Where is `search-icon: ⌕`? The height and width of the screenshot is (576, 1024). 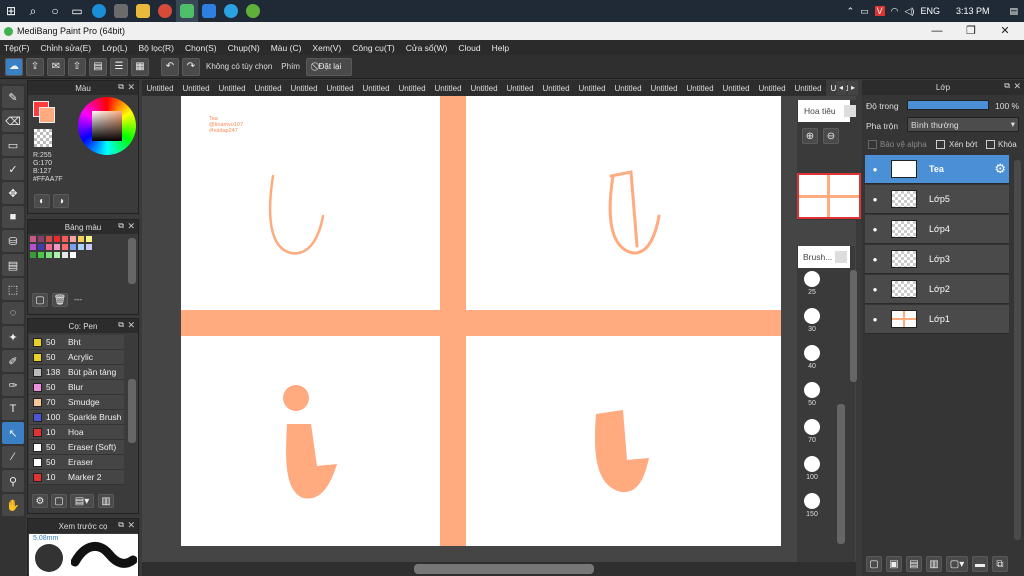 search-icon: ⌕ is located at coordinates (33, 11).